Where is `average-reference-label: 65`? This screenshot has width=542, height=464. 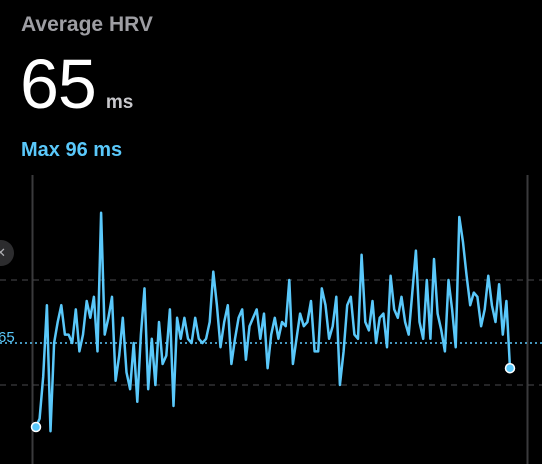 average-reference-label: 65 is located at coordinates (7, 337).